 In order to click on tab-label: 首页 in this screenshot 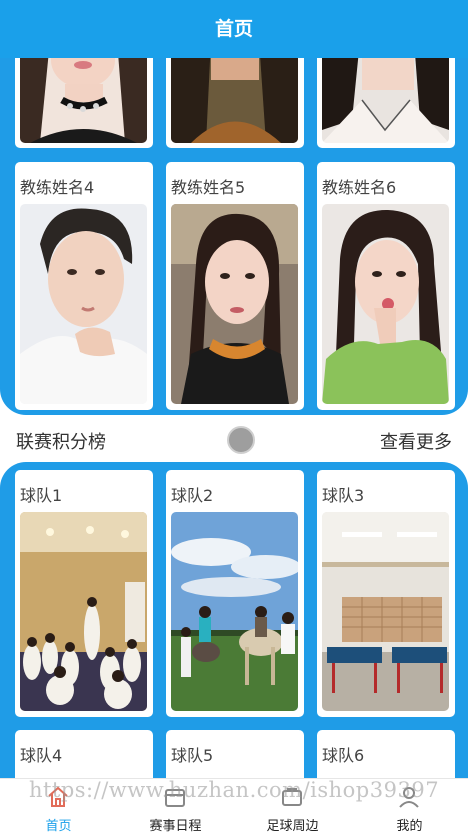, I will do `click(58, 826)`.